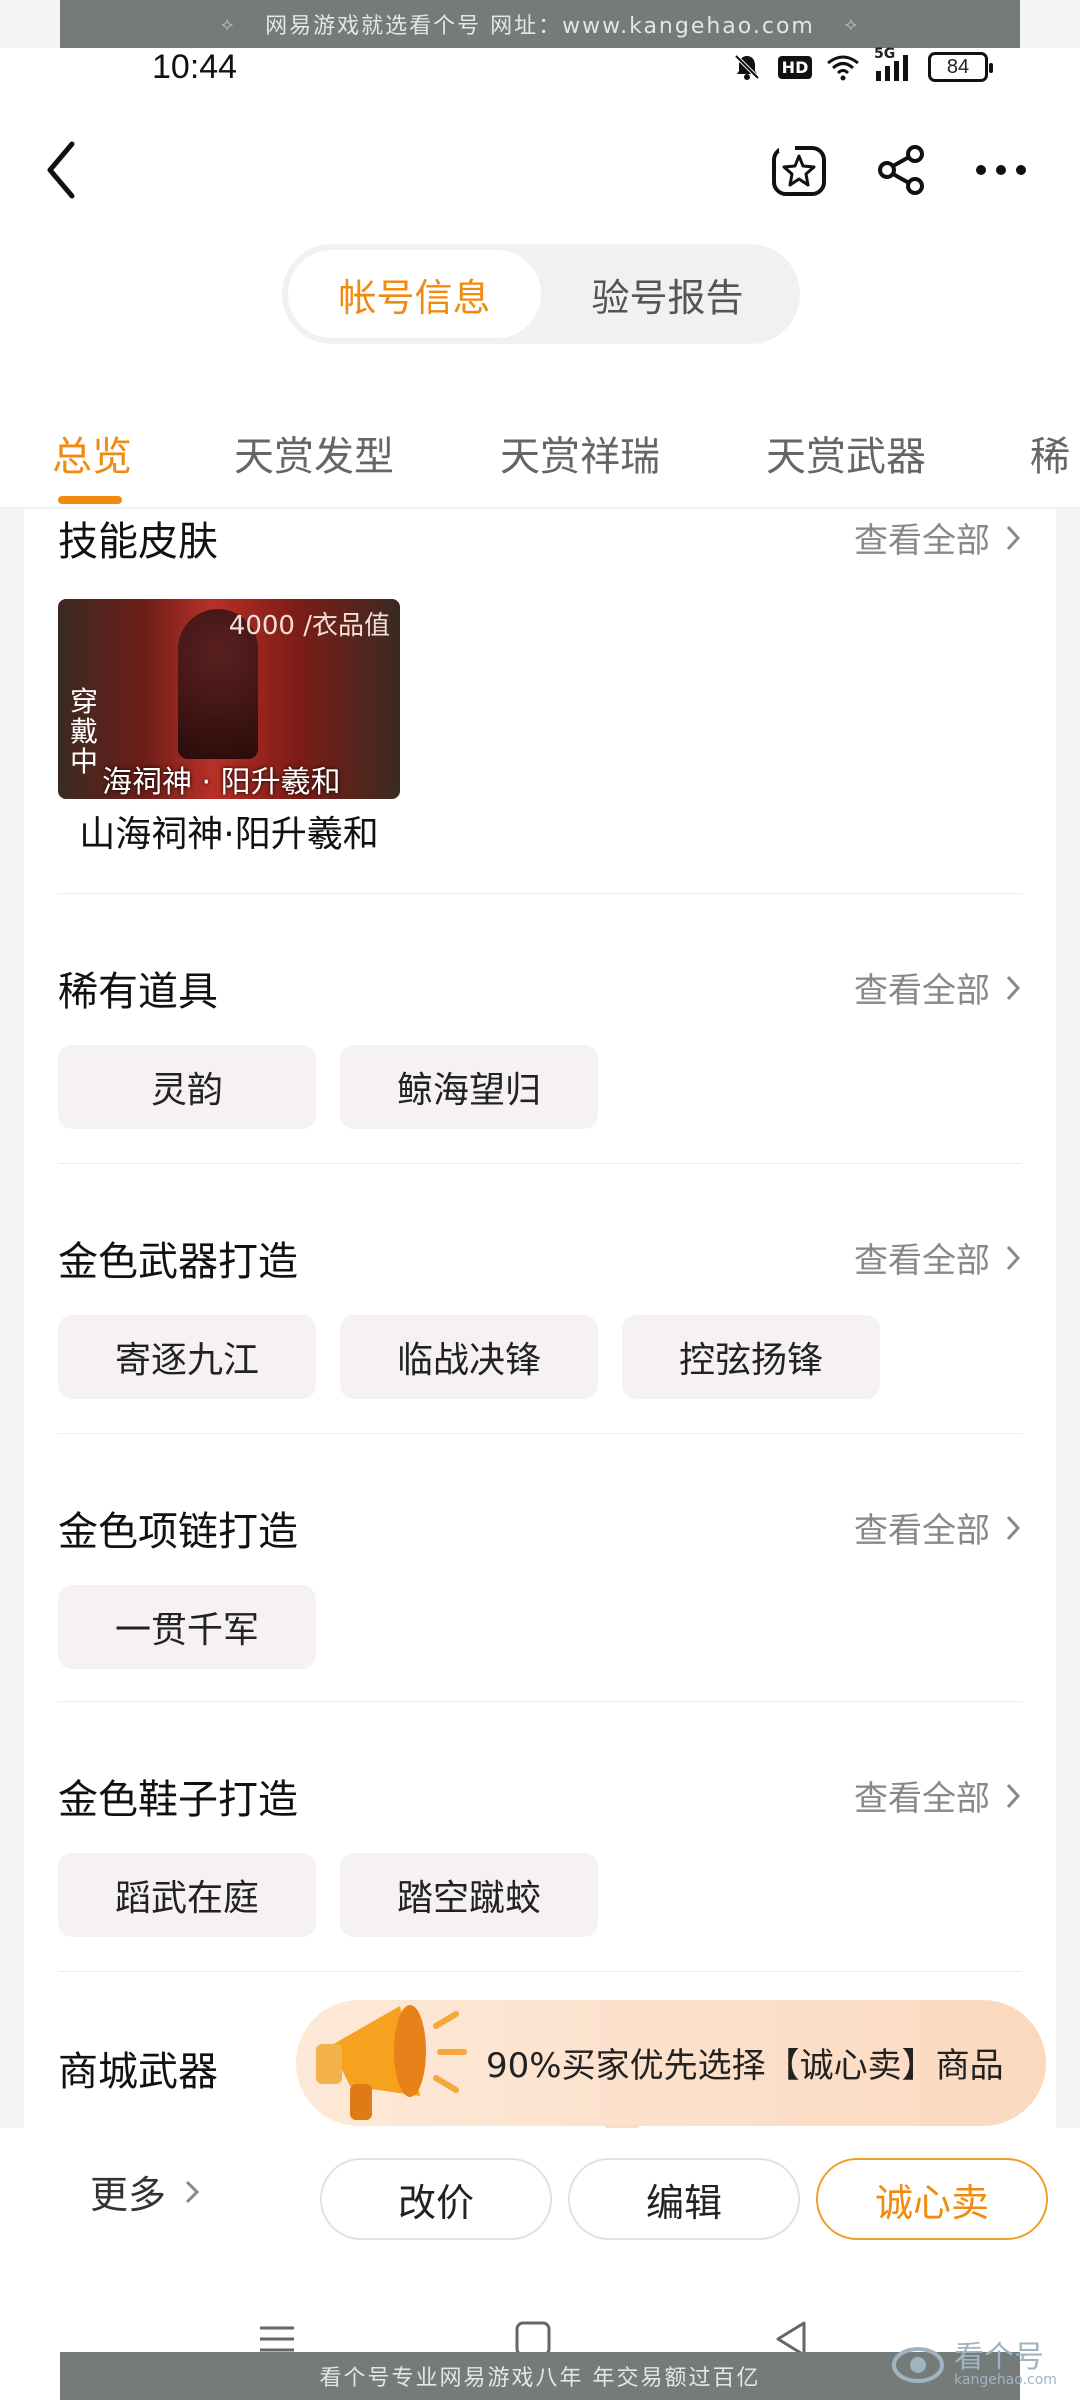  I want to click on category-tabs: 总览 天赏发型 天赏祥瑞 天赏武器 稀, so click(540, 444).